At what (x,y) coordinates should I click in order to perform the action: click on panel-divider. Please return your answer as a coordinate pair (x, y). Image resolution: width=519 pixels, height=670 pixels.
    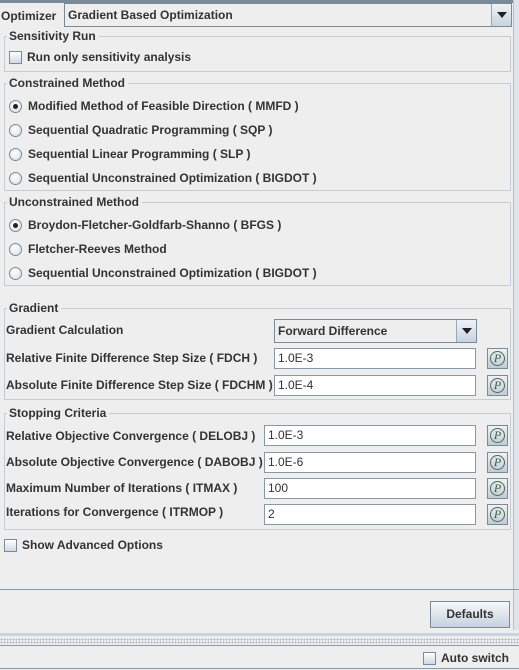
    Looking at the image, I should click on (259, 589).